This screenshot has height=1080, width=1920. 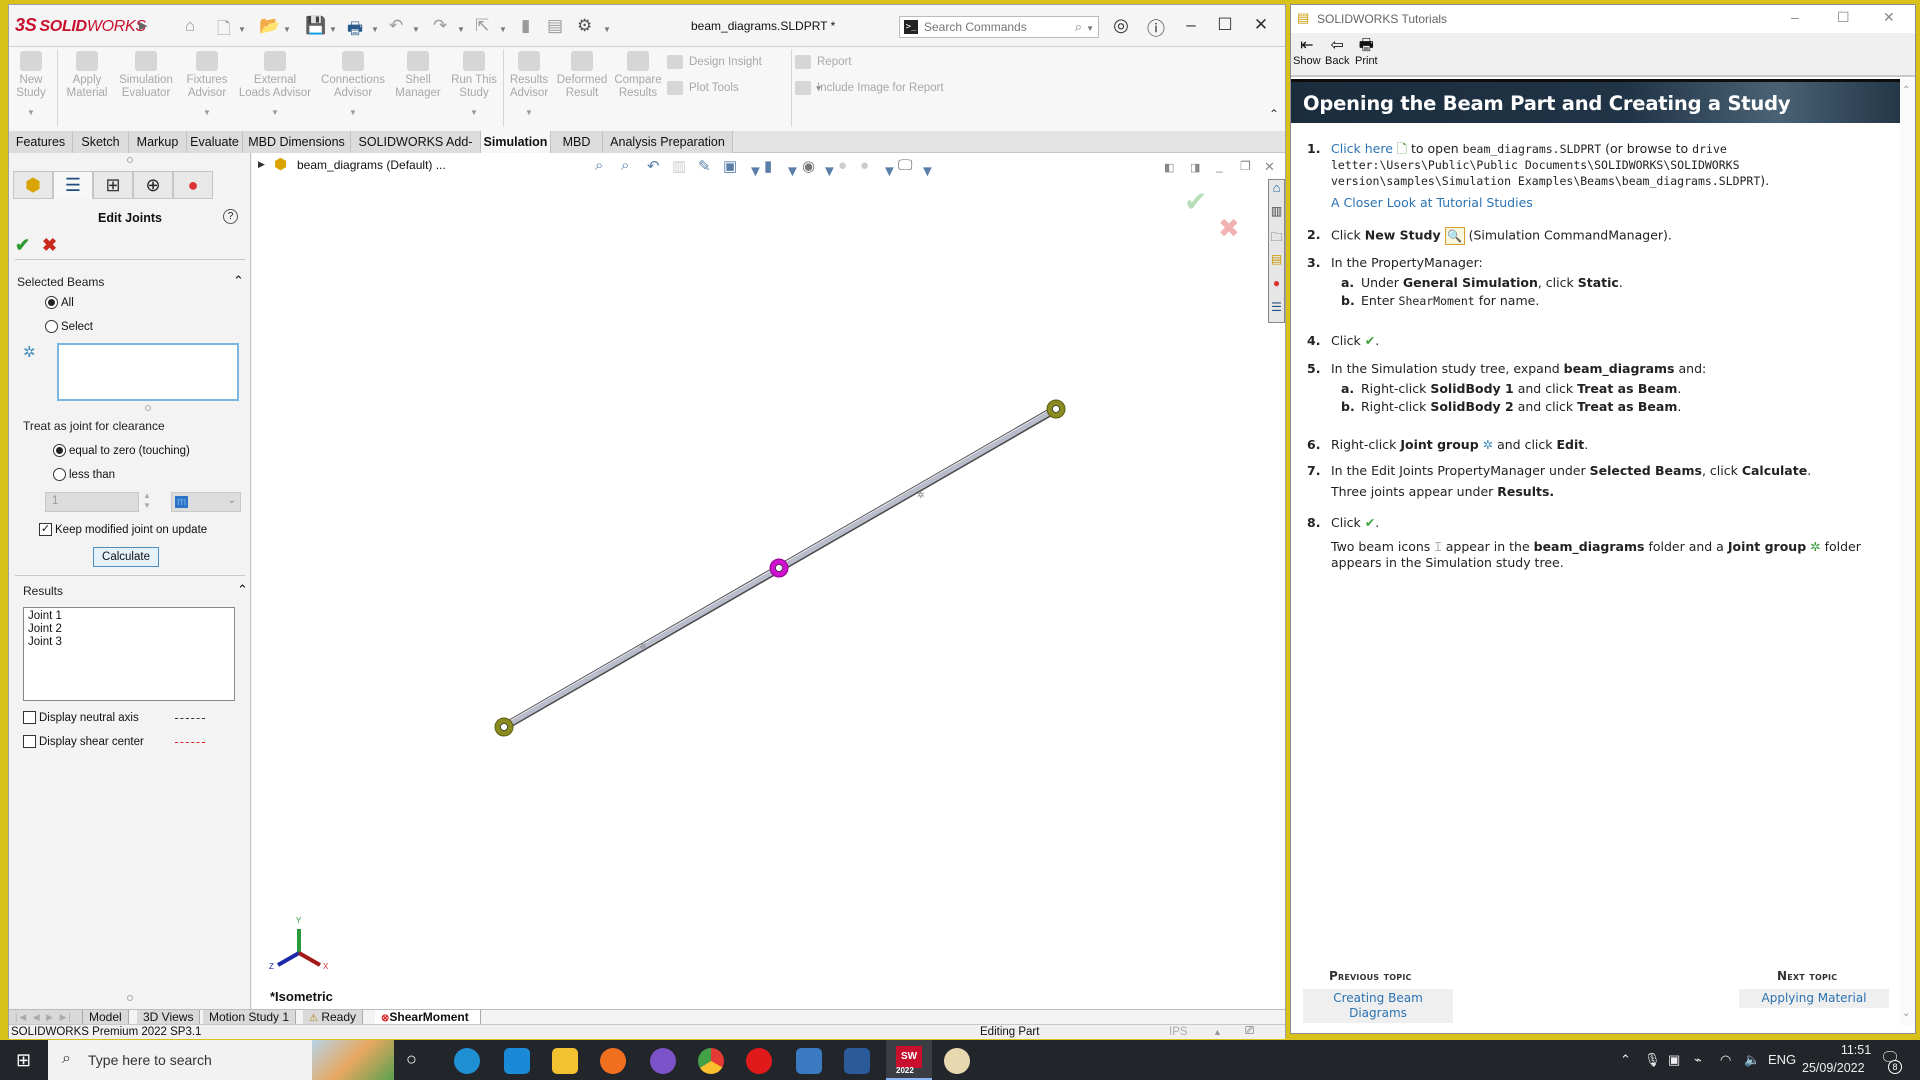 What do you see at coordinates (663, 1061) in the screenshot?
I see `viber-icon` at bounding box center [663, 1061].